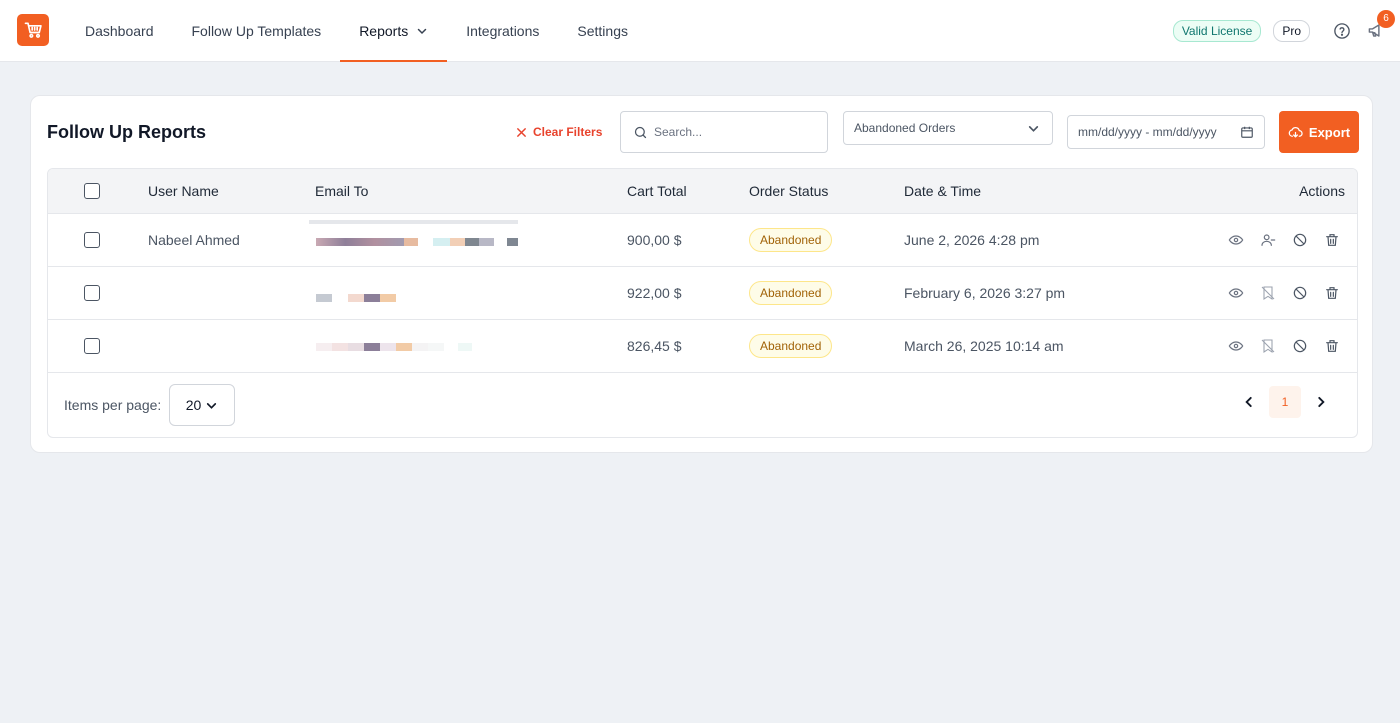 This screenshot has width=1400, height=723. I want to click on column-header-cart-total: Cart Total, so click(657, 191).